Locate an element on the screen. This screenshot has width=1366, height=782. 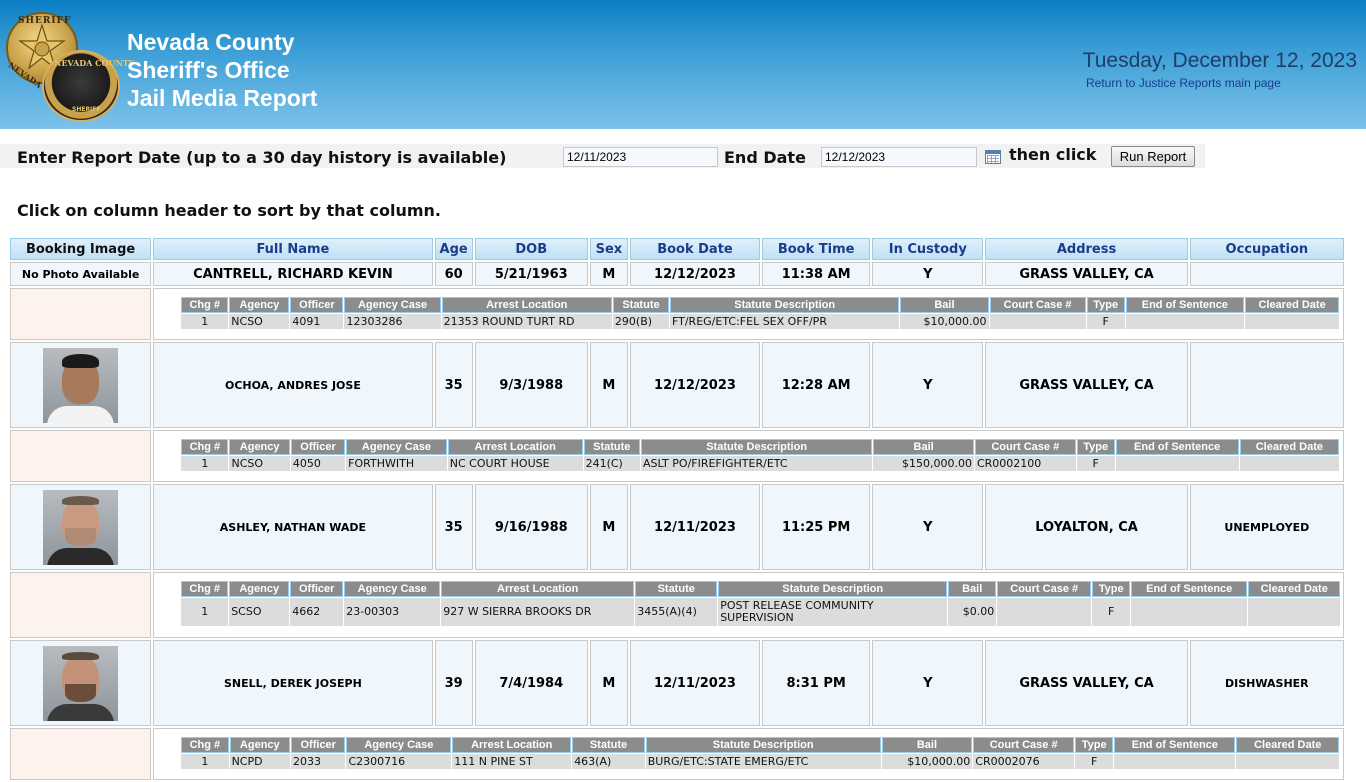
column-header-age: Age is located at coordinates (453, 249).